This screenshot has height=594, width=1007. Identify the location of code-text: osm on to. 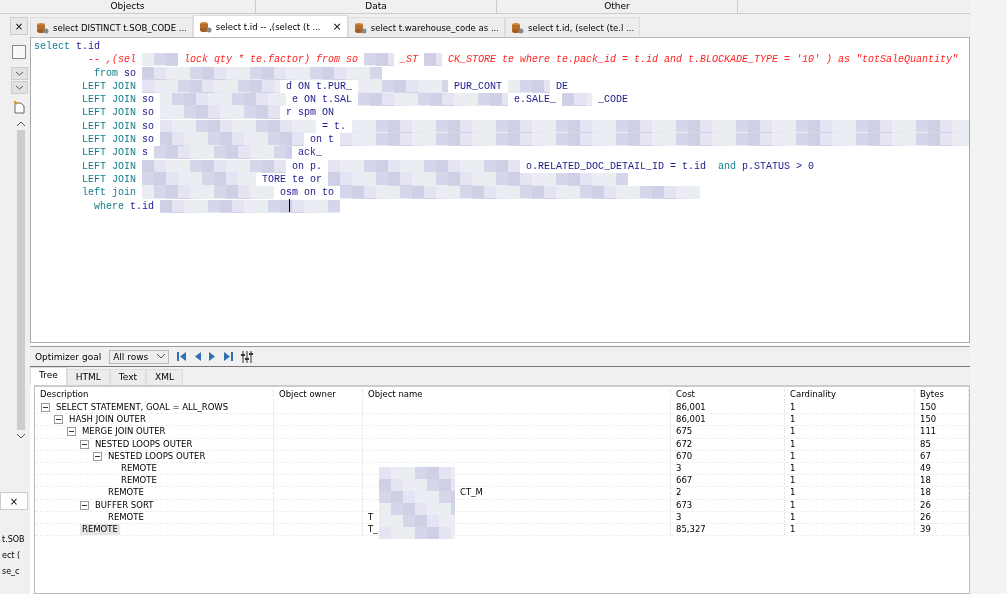
(307, 193).